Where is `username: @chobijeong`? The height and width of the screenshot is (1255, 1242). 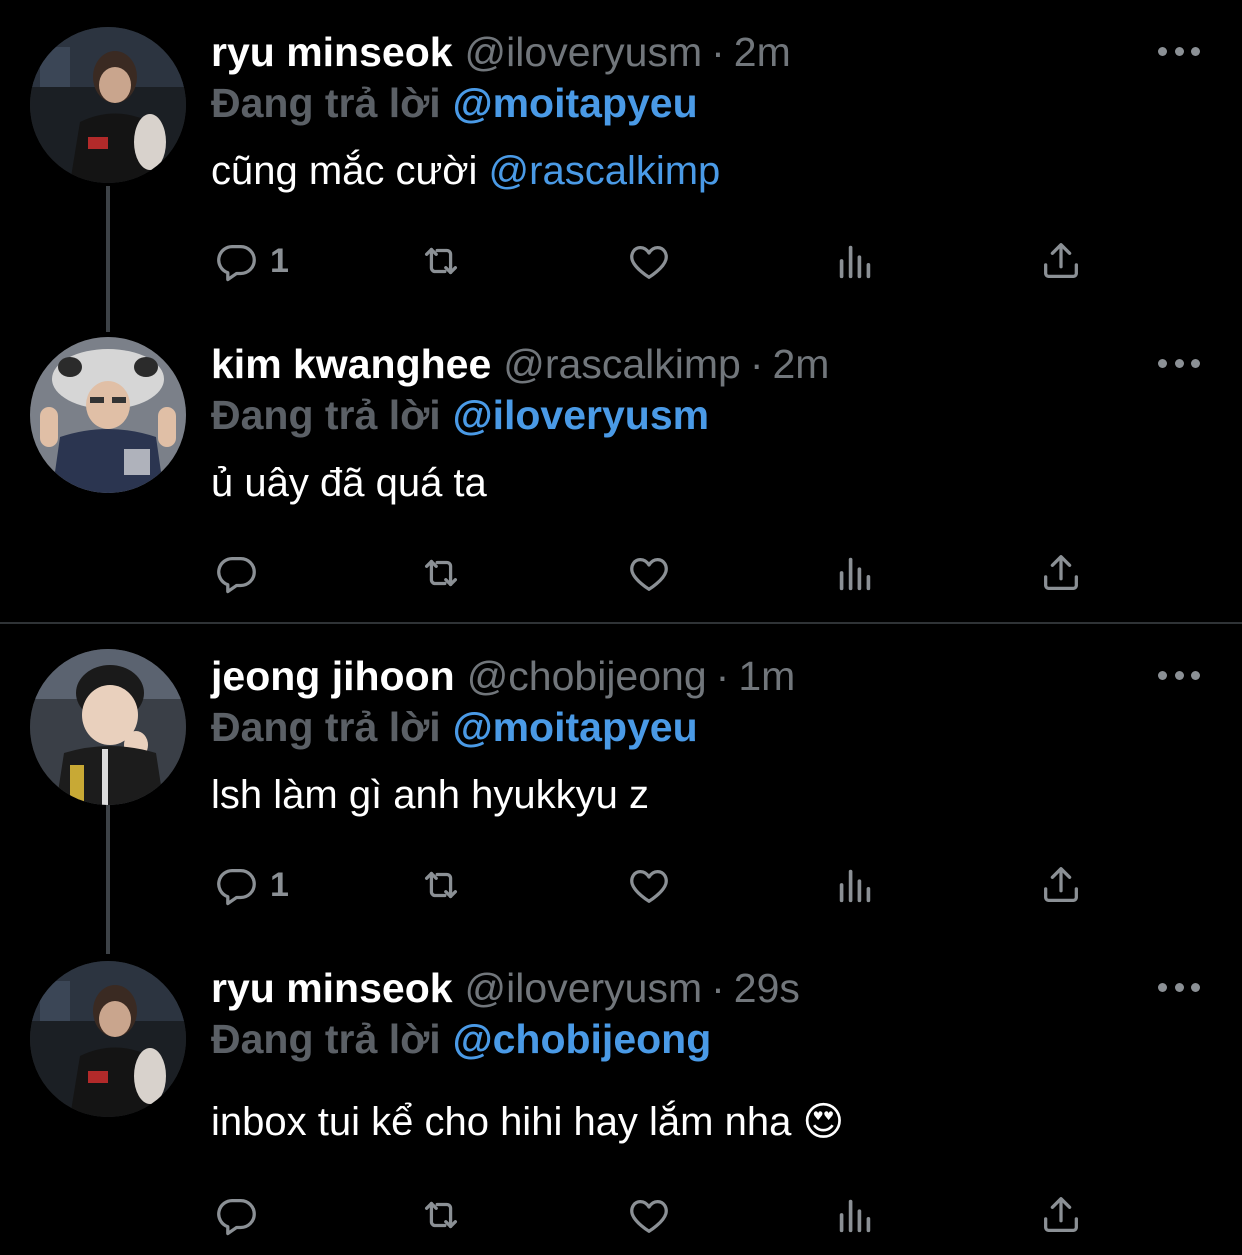
username: @chobijeong is located at coordinates (587, 676).